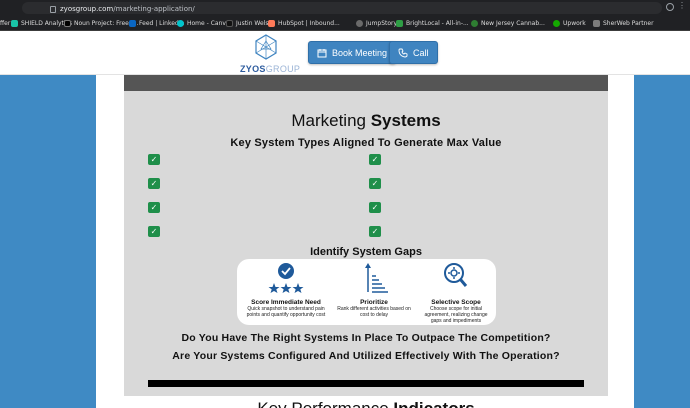 This screenshot has height=408, width=690. Describe the element at coordinates (569, 23) in the screenshot. I see `bookmark-item: Upwork` at that location.